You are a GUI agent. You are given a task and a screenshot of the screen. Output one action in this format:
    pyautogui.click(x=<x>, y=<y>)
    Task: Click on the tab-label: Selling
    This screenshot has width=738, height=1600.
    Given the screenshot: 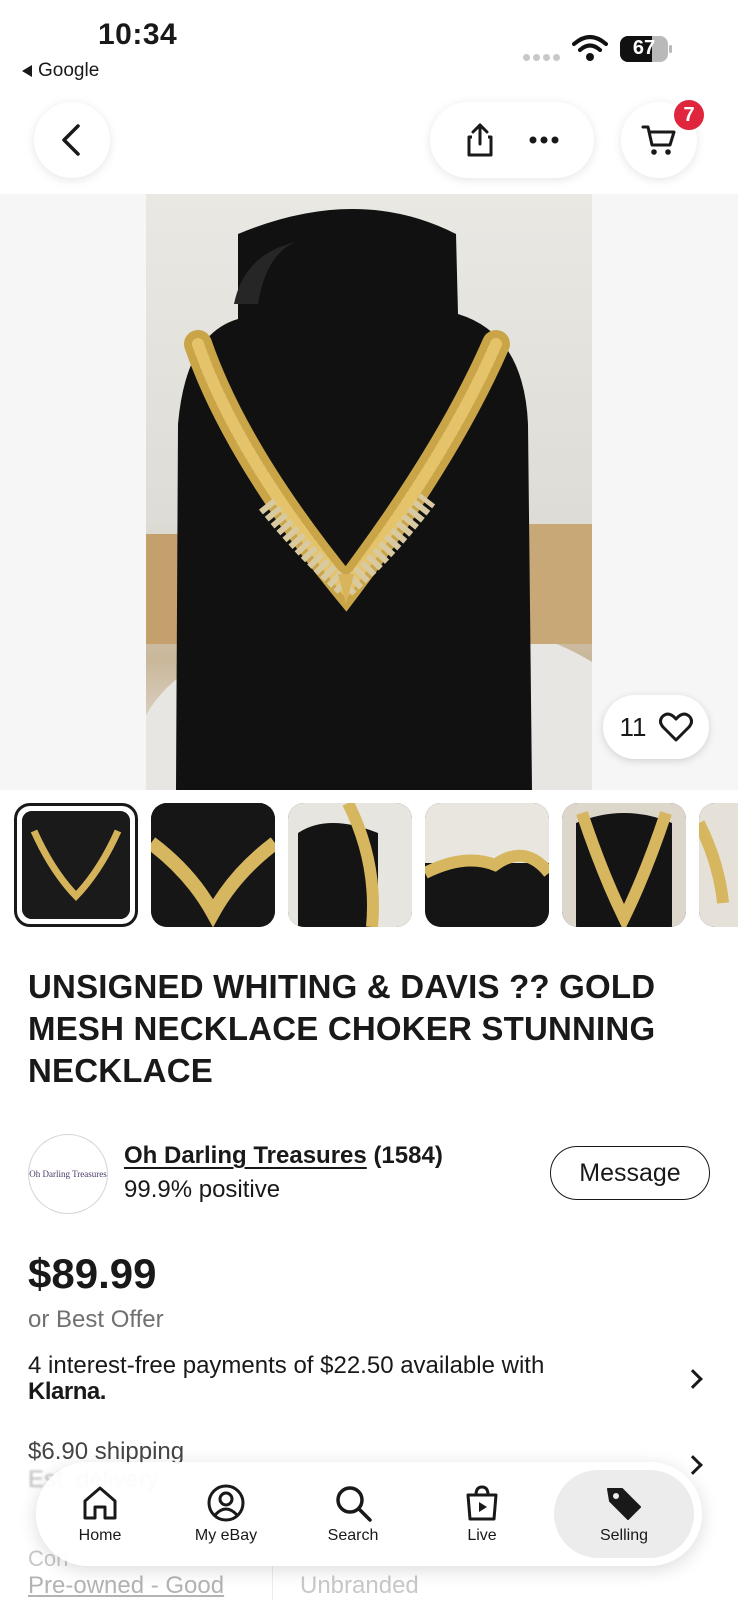 What is the action you would take?
    pyautogui.click(x=624, y=1535)
    